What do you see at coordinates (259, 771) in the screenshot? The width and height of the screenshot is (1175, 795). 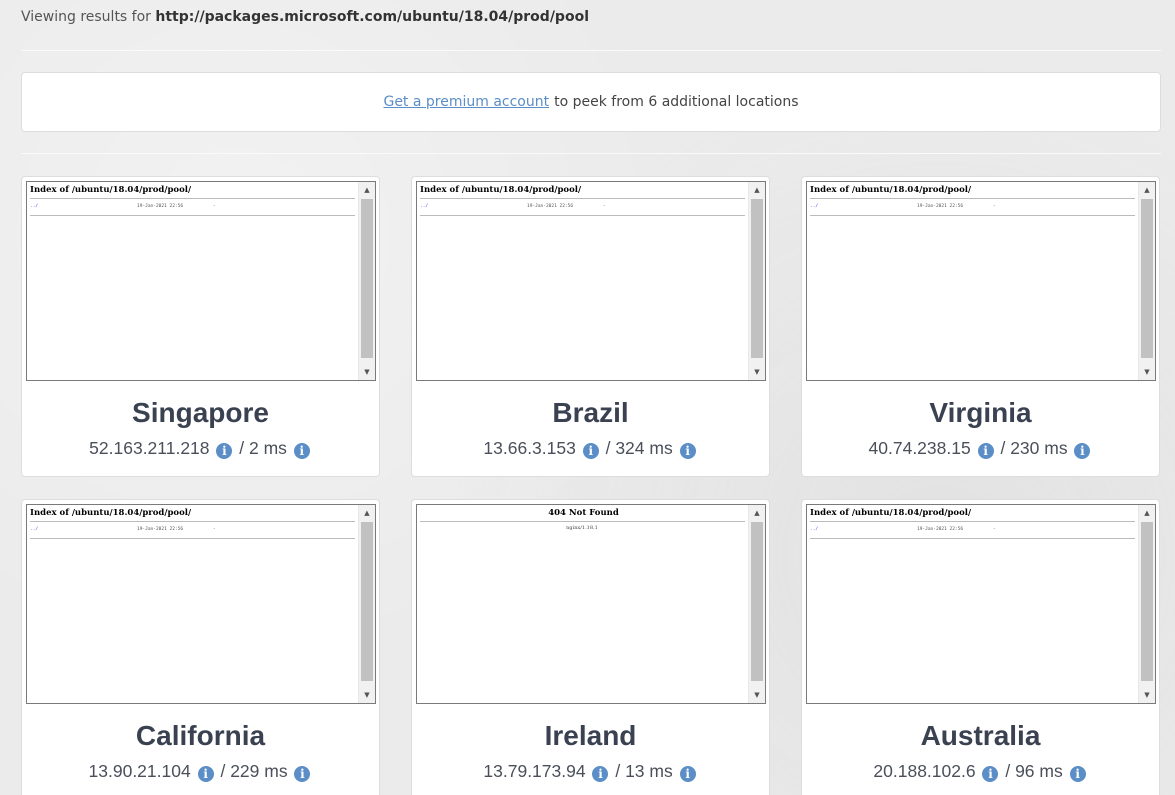 I see `location-latency: 229 ms` at bounding box center [259, 771].